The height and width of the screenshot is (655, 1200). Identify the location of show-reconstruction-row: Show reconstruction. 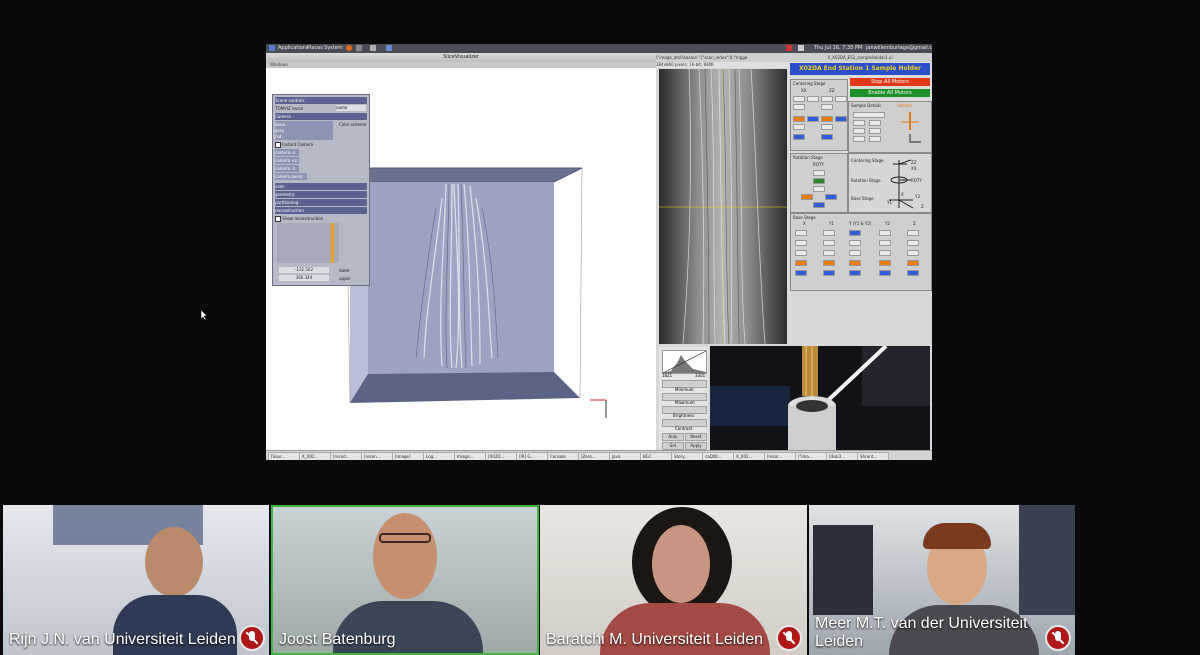
(321, 218).